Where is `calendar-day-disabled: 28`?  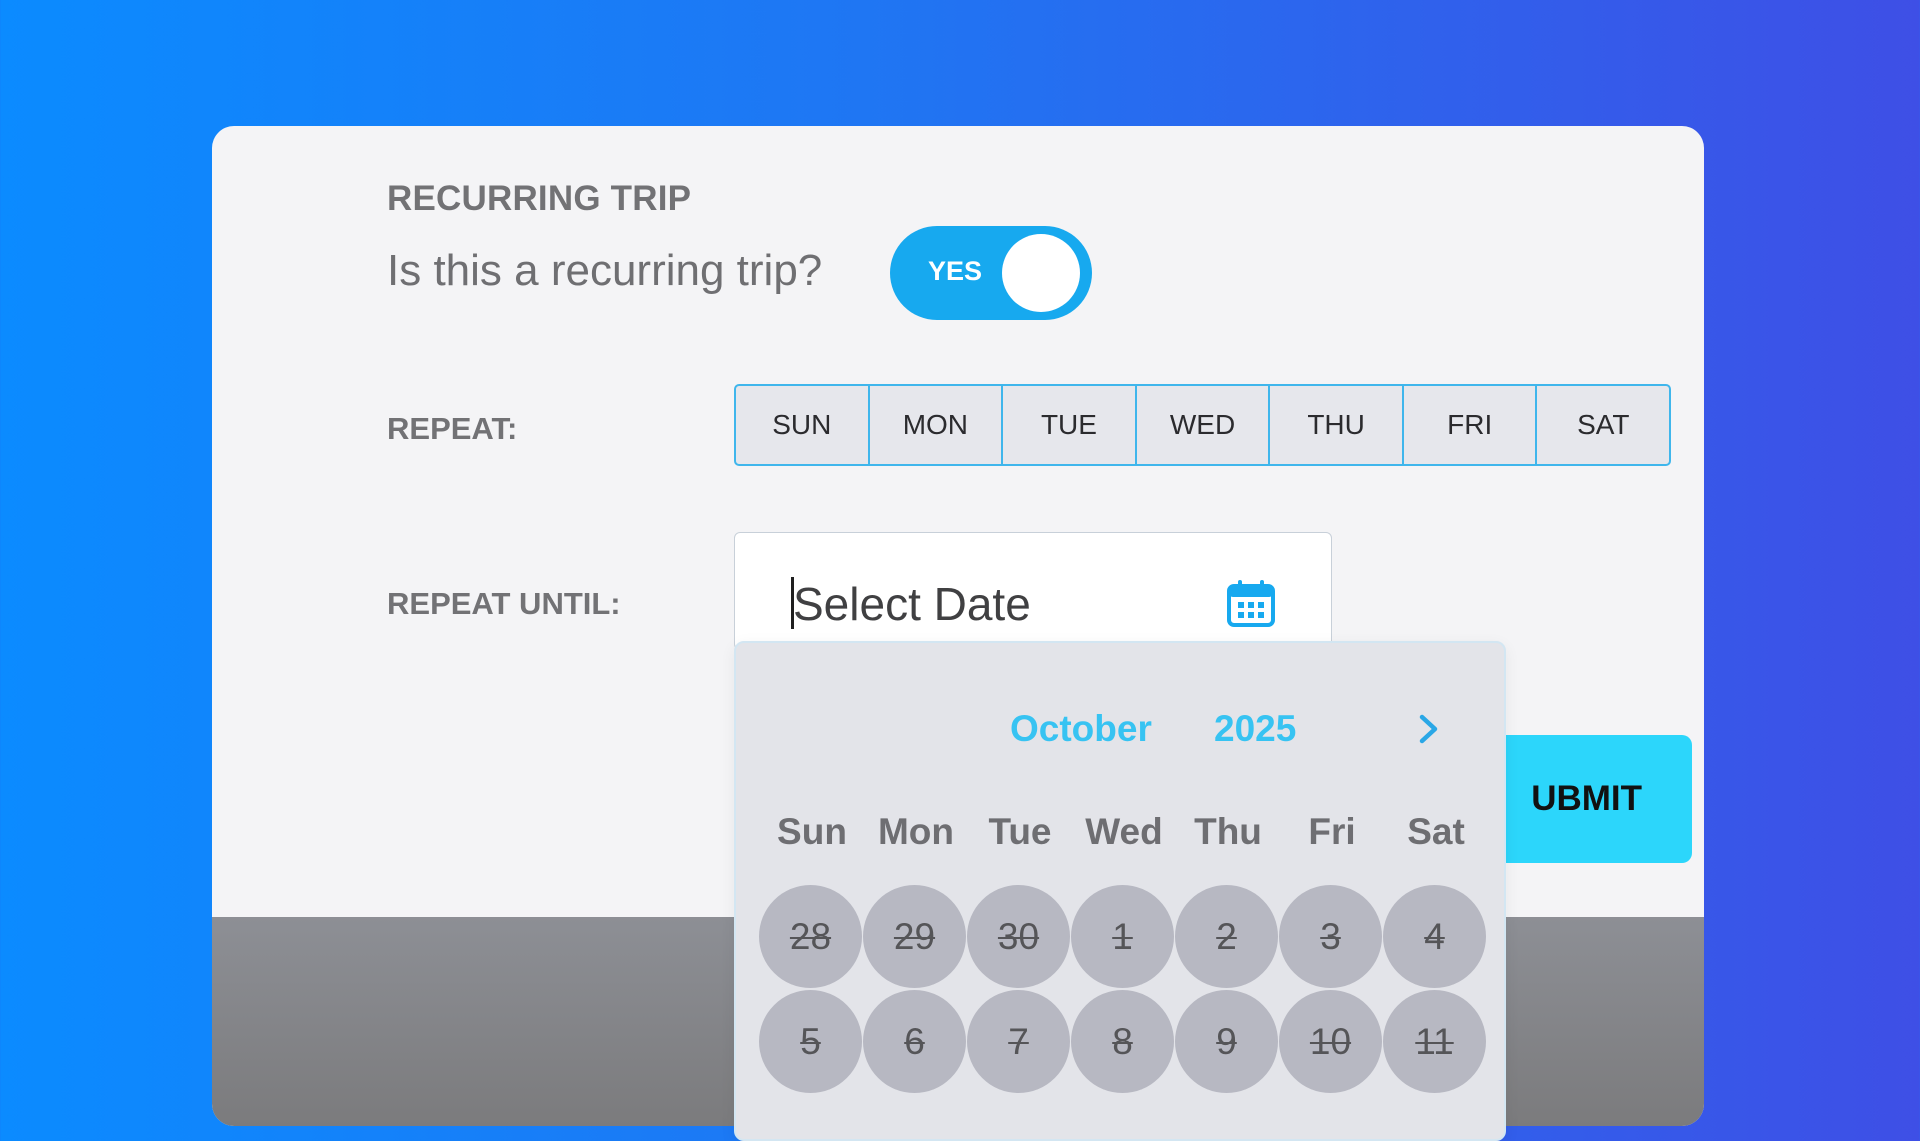 calendar-day-disabled: 28 is located at coordinates (810, 936).